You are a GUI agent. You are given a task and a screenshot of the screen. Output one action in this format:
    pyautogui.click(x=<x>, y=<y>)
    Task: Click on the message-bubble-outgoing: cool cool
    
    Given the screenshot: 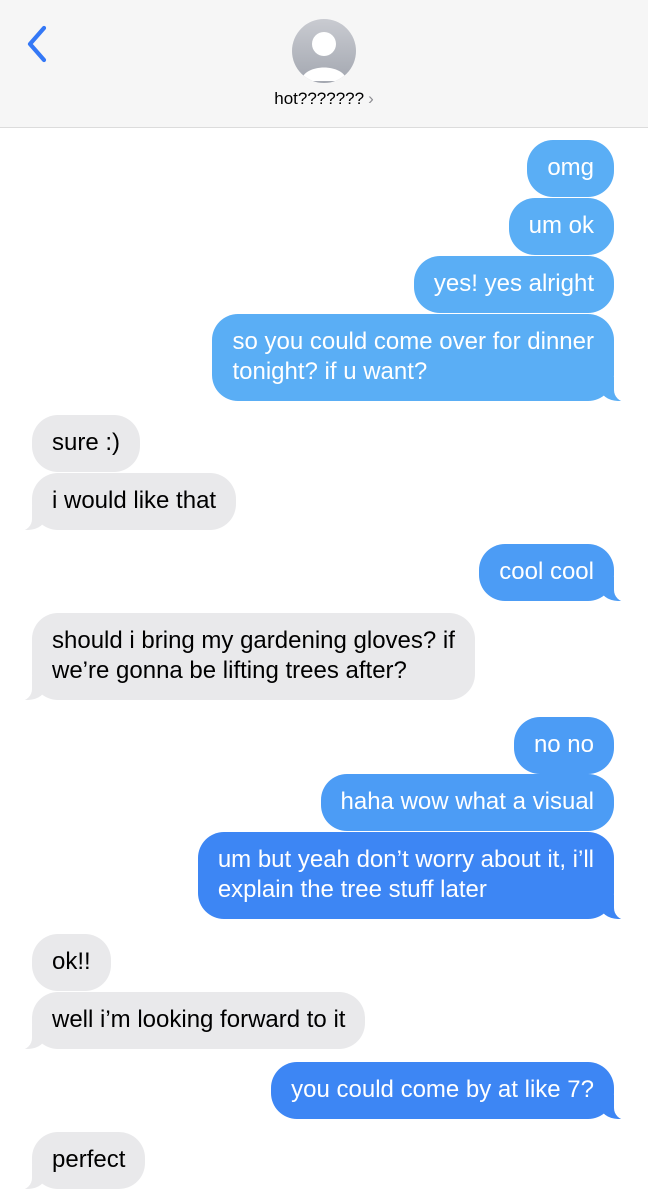 What is the action you would take?
    pyautogui.click(x=554, y=573)
    